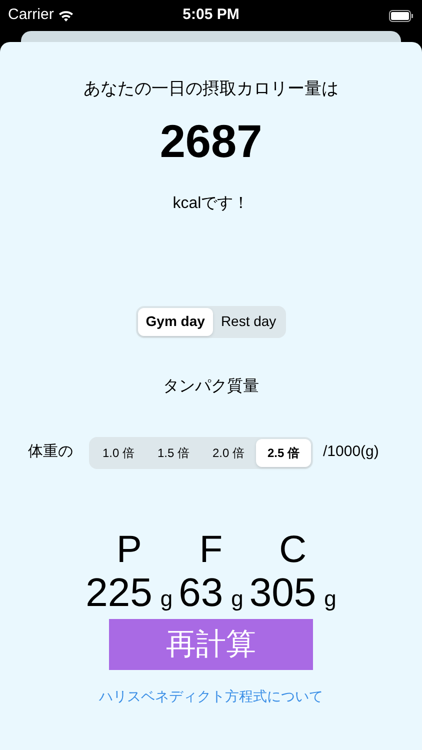 The width and height of the screenshot is (422, 750). I want to click on multiplier-tab: 1.0 倍, so click(118, 452).